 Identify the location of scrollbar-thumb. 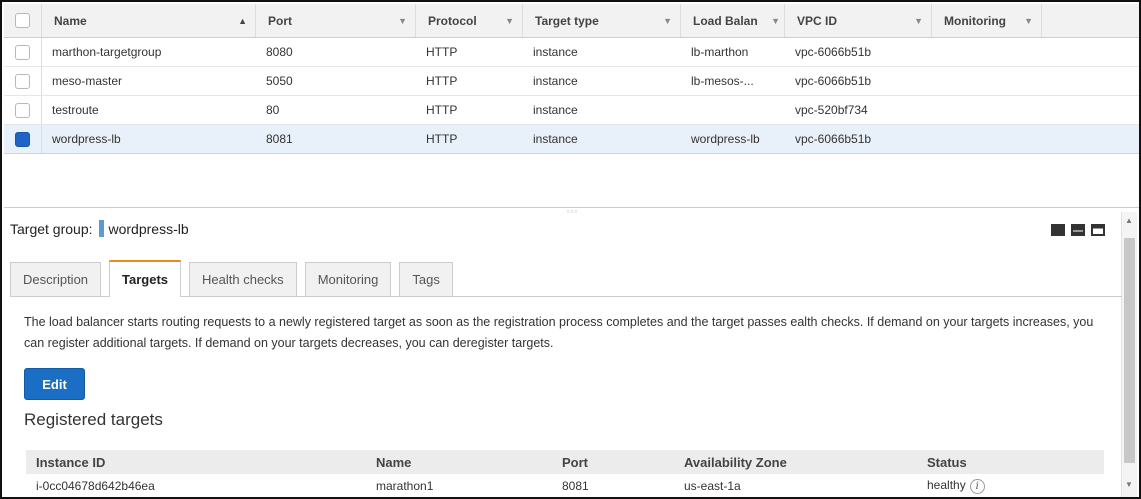
(1129, 350).